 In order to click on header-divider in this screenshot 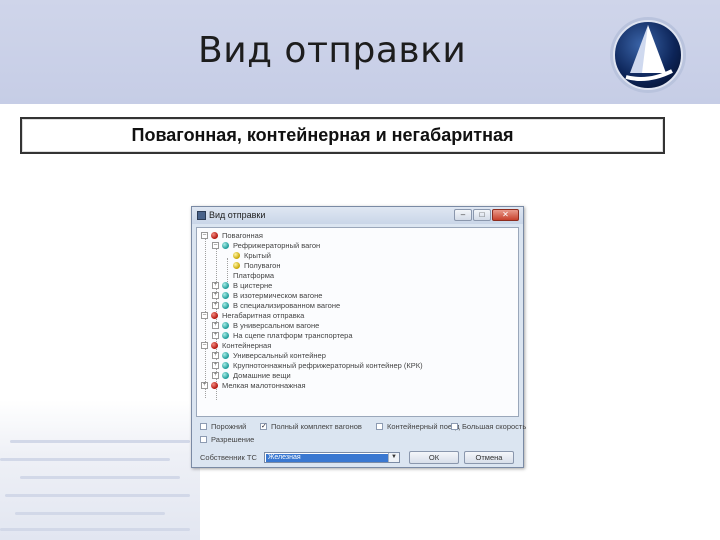, I will do `click(360, 106)`.